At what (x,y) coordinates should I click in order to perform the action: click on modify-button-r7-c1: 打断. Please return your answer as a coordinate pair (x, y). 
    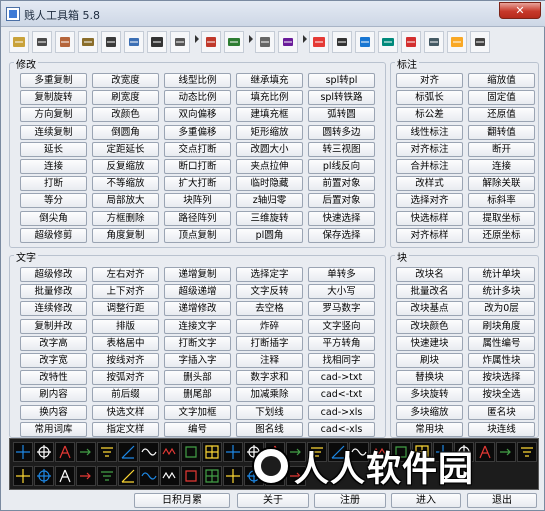
    Looking at the image, I should click on (53, 184).